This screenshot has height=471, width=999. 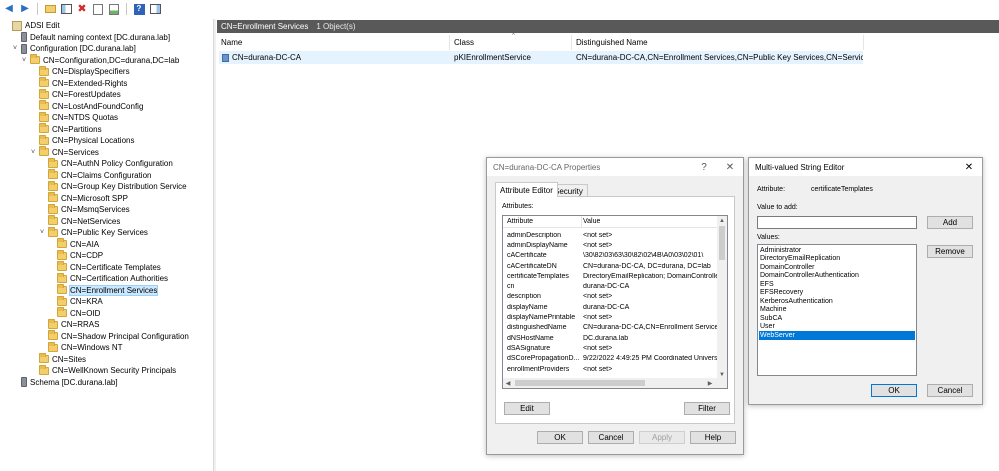 What do you see at coordinates (64, 383) in the screenshot?
I see `tree-item: Schema [DC.durana.lab]` at bounding box center [64, 383].